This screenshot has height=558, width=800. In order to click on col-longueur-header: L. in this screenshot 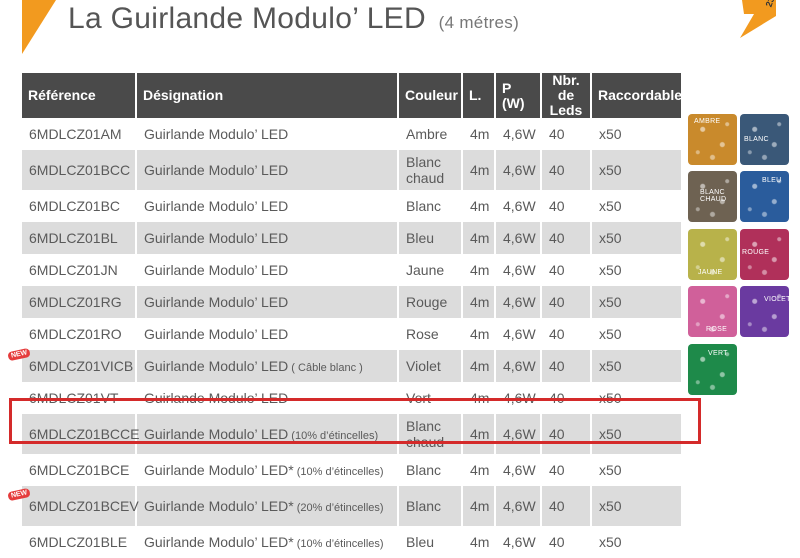, I will do `click(478, 95)`.